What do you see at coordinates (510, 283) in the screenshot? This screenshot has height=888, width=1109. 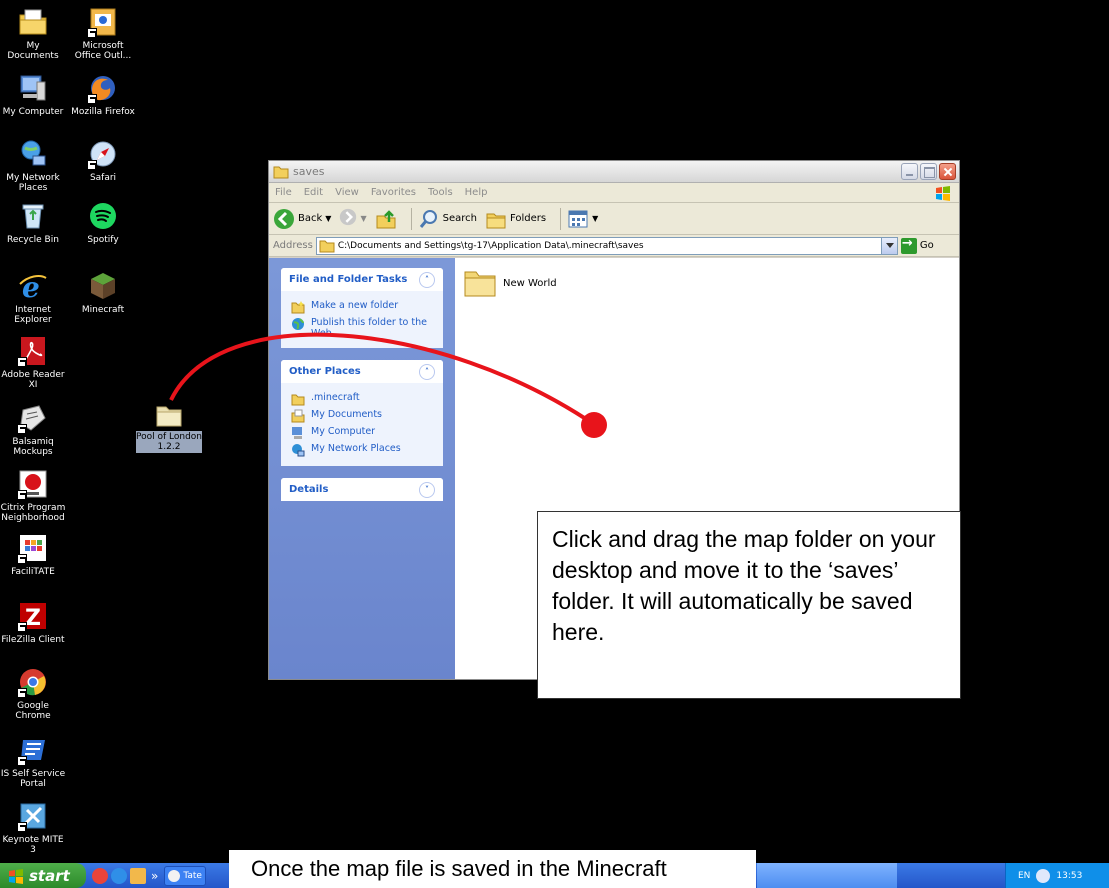 I see `folder-new-world: New World` at bounding box center [510, 283].